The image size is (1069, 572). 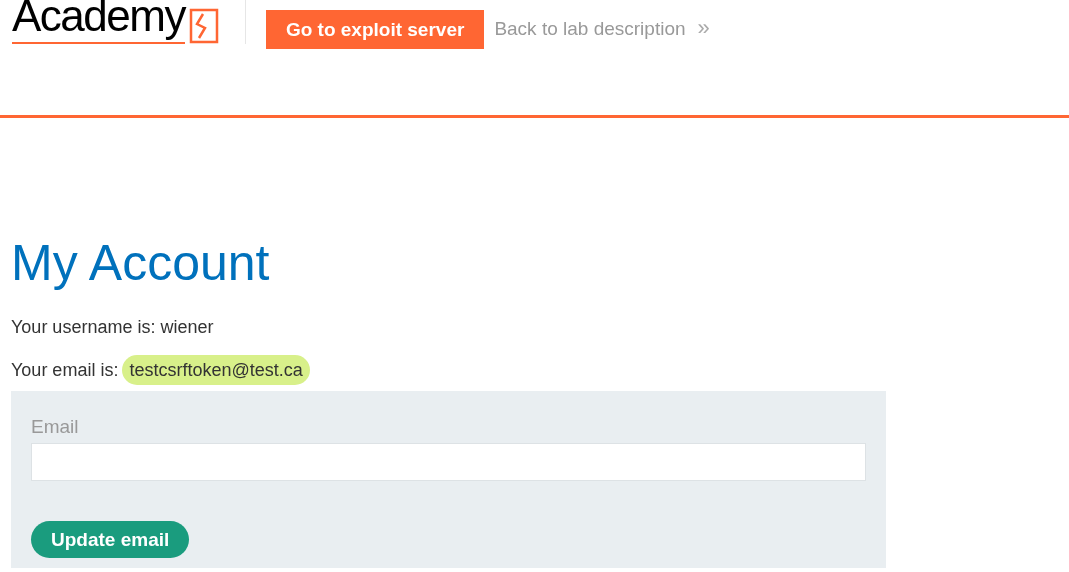 What do you see at coordinates (65, 370) in the screenshot?
I see `email-label: Your email is:` at bounding box center [65, 370].